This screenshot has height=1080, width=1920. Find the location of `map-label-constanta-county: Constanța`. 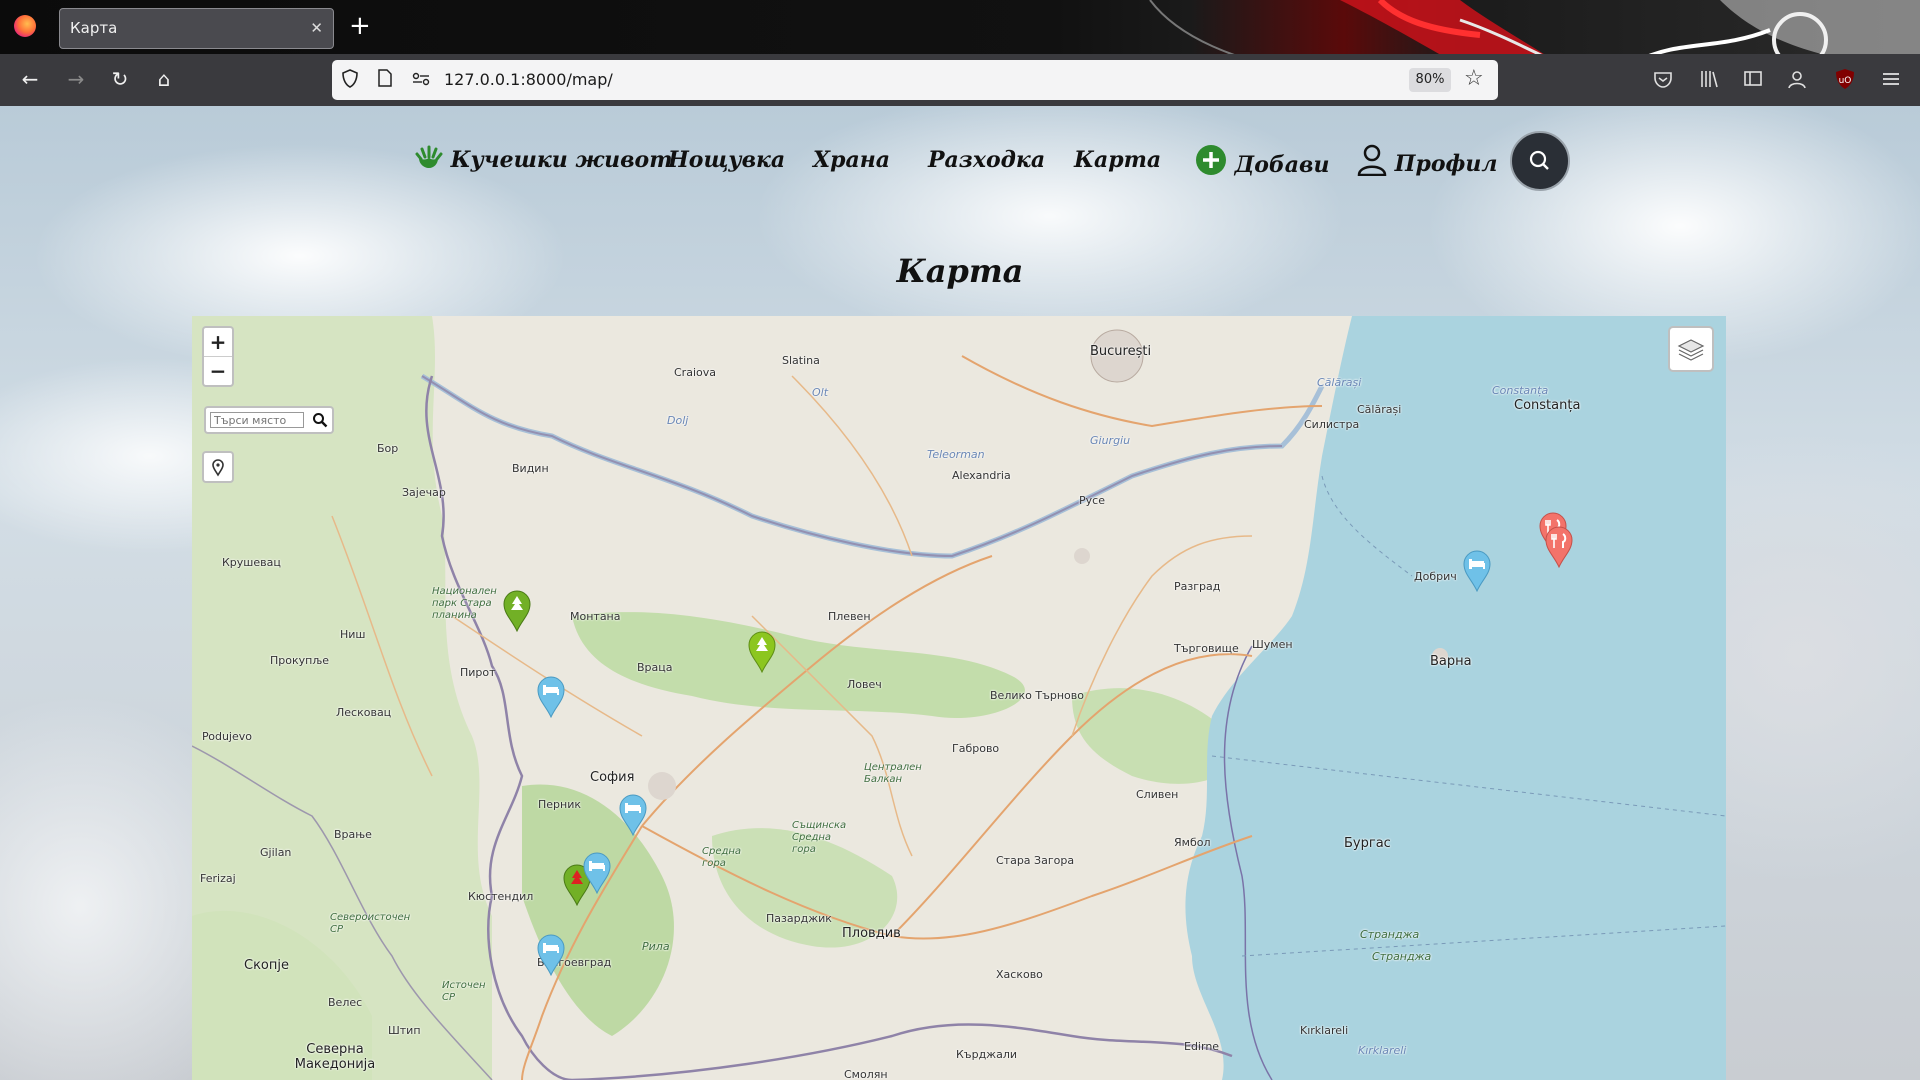

map-label-constanta-county: Constanța is located at coordinates (1520, 390).